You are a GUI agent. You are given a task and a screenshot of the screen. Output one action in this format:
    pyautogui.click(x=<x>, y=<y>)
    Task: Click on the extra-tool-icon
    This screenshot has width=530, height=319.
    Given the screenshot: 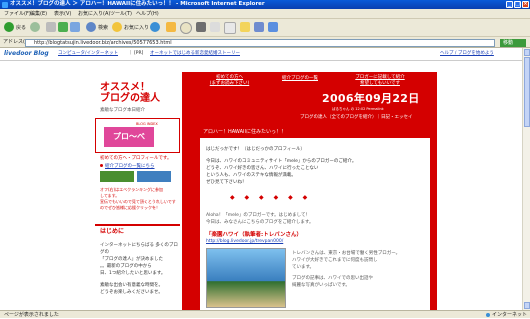 What is the action you would take?
    pyautogui.click(x=273, y=27)
    